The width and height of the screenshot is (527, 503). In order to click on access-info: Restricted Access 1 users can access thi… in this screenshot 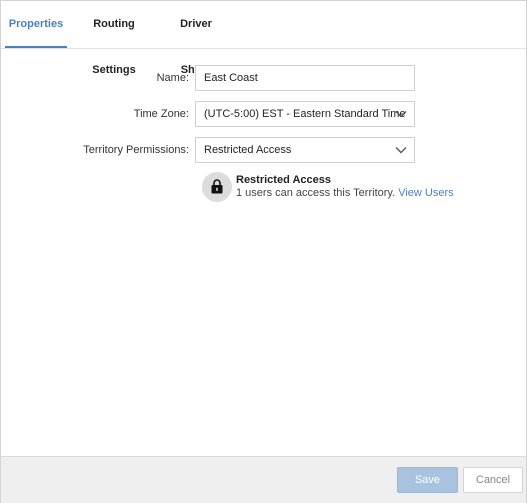, I will do `click(332, 187)`.